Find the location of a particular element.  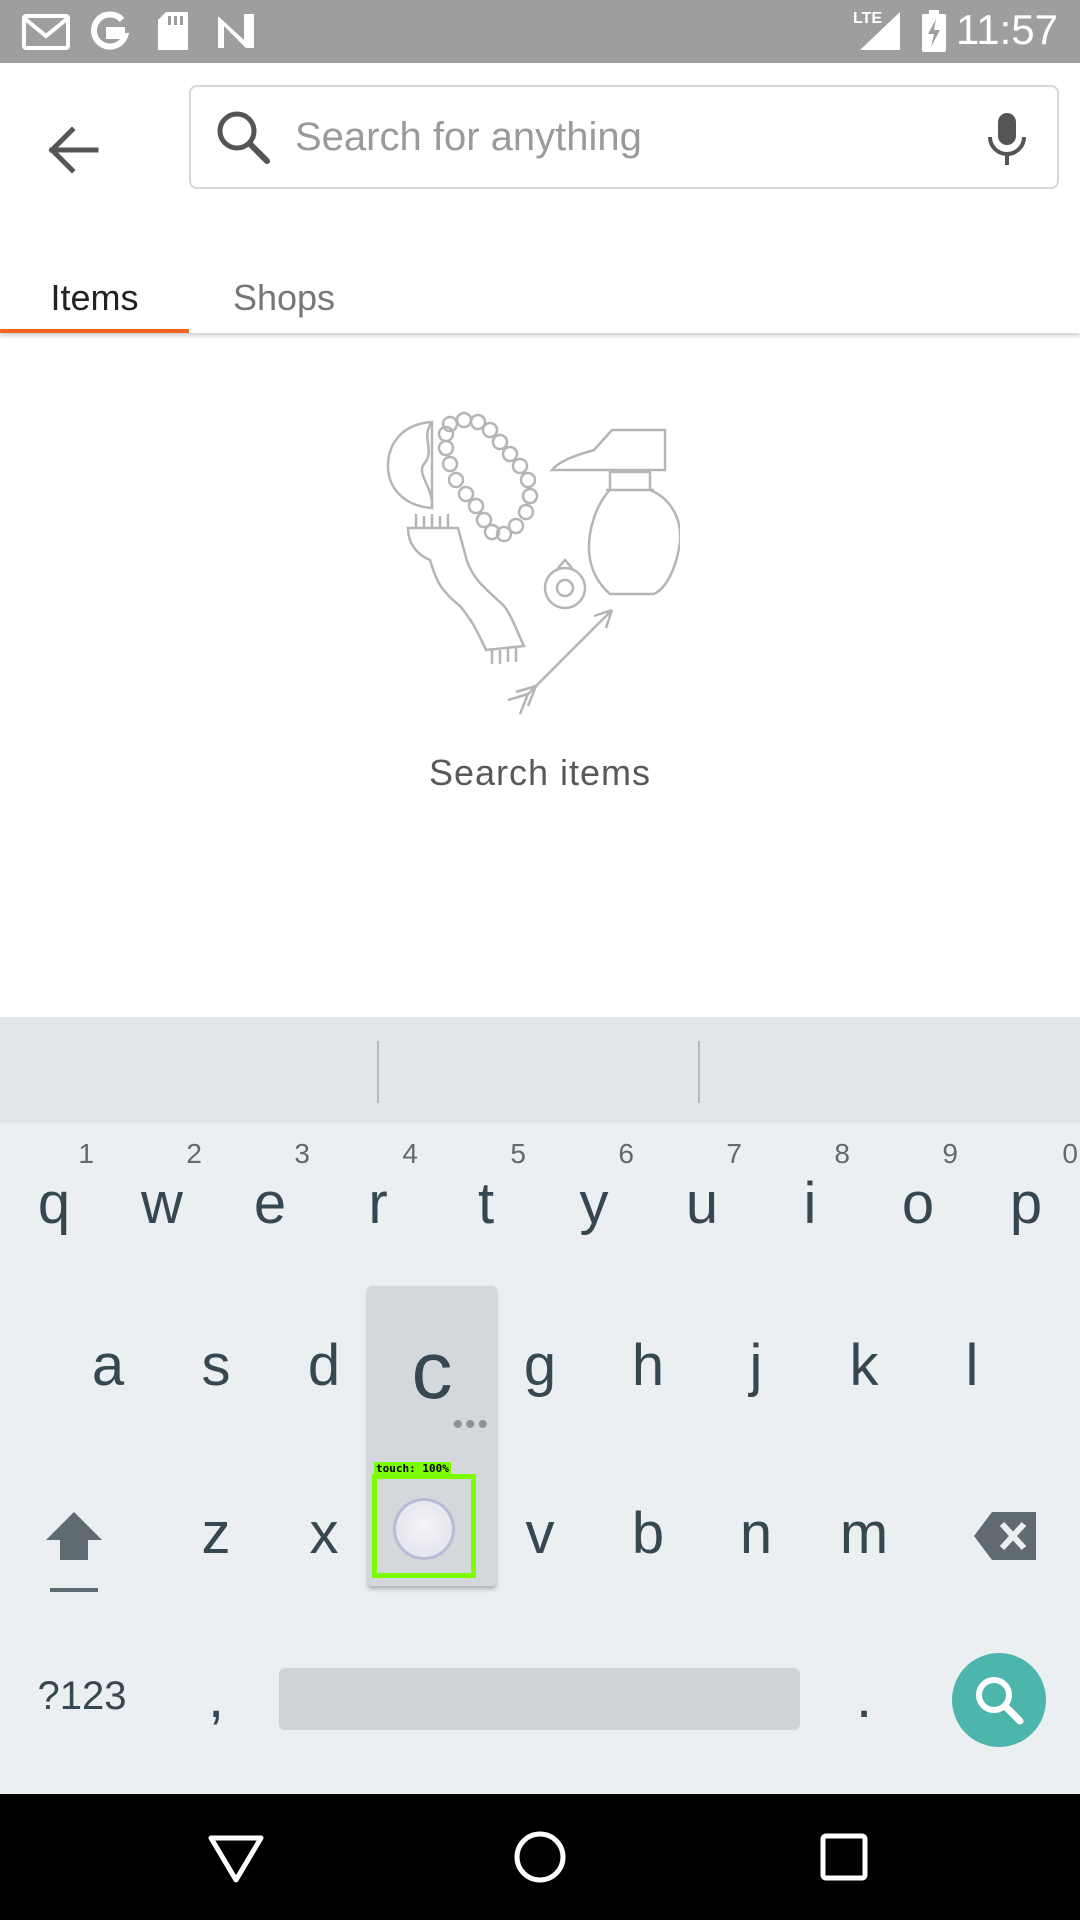

key-label: e is located at coordinates (270, 1203).